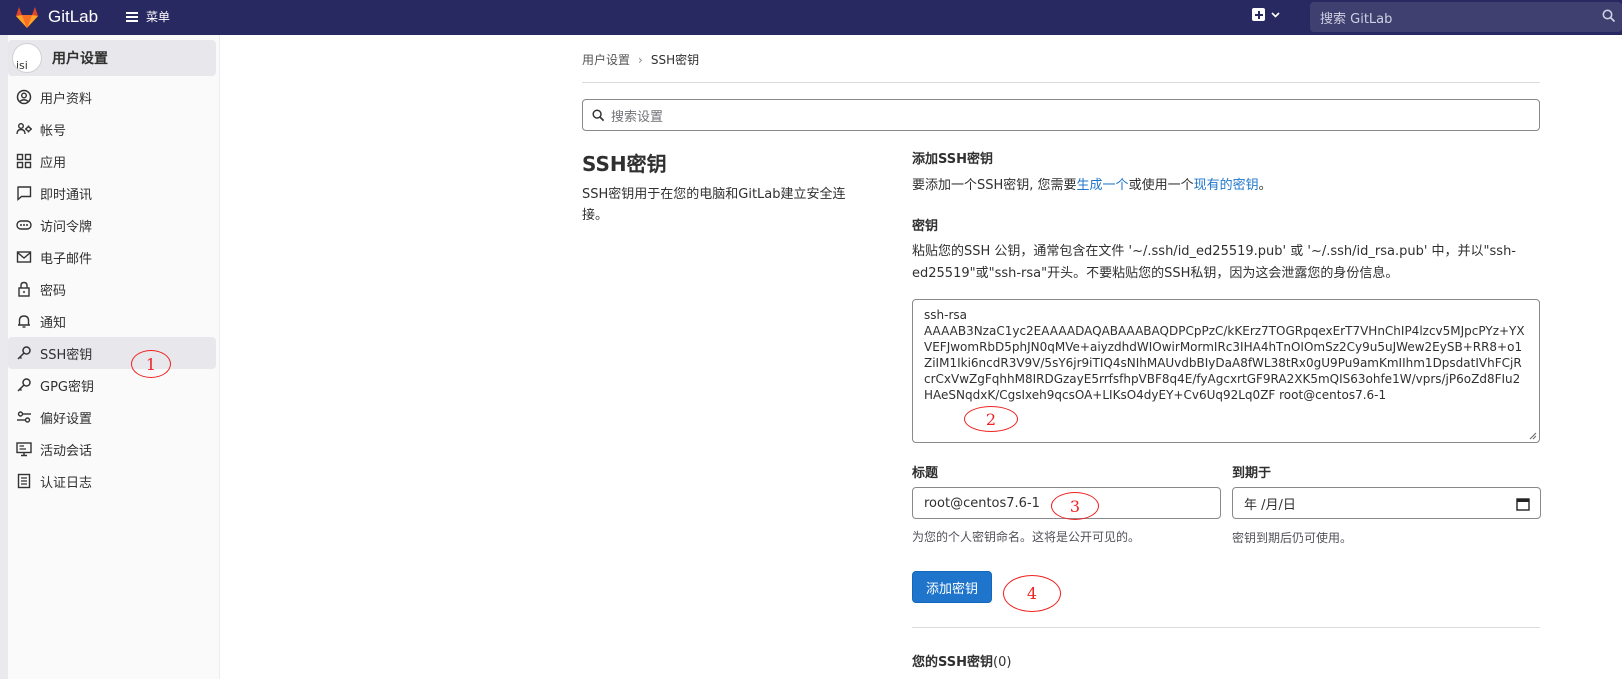 The width and height of the screenshot is (1622, 679). I want to click on section-description: SSH密钥用于在您的电脑和GitLab建立安全连接。, so click(714, 205).